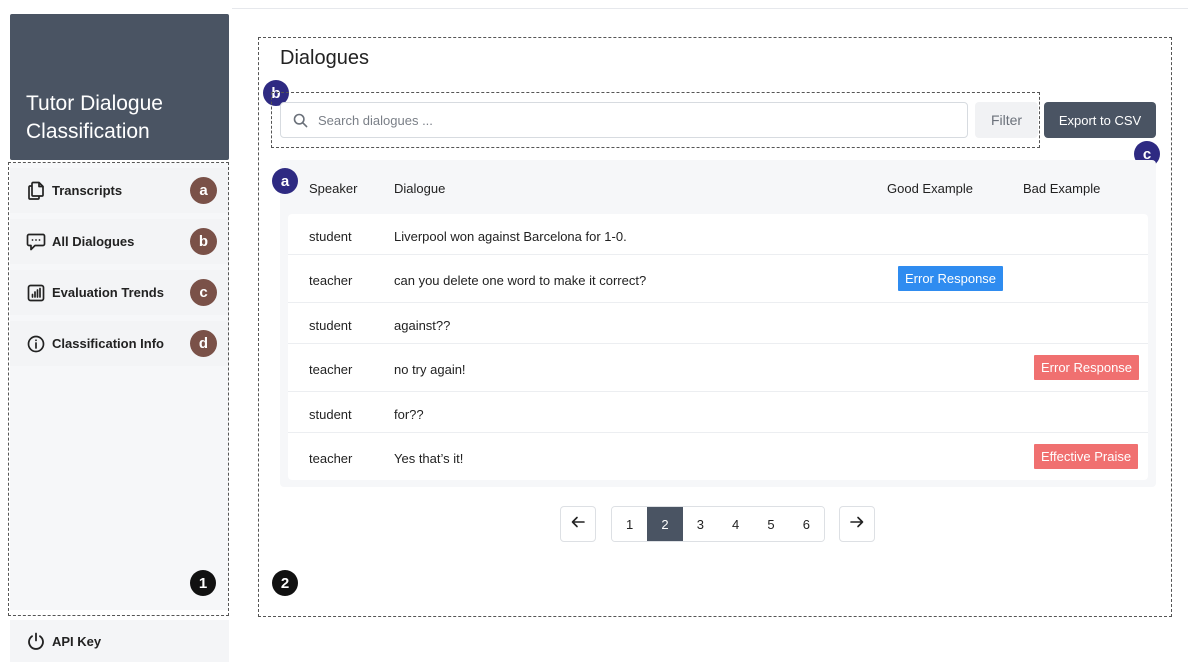  What do you see at coordinates (1062, 188) in the screenshot?
I see `column-header-bad-example: Bad Example` at bounding box center [1062, 188].